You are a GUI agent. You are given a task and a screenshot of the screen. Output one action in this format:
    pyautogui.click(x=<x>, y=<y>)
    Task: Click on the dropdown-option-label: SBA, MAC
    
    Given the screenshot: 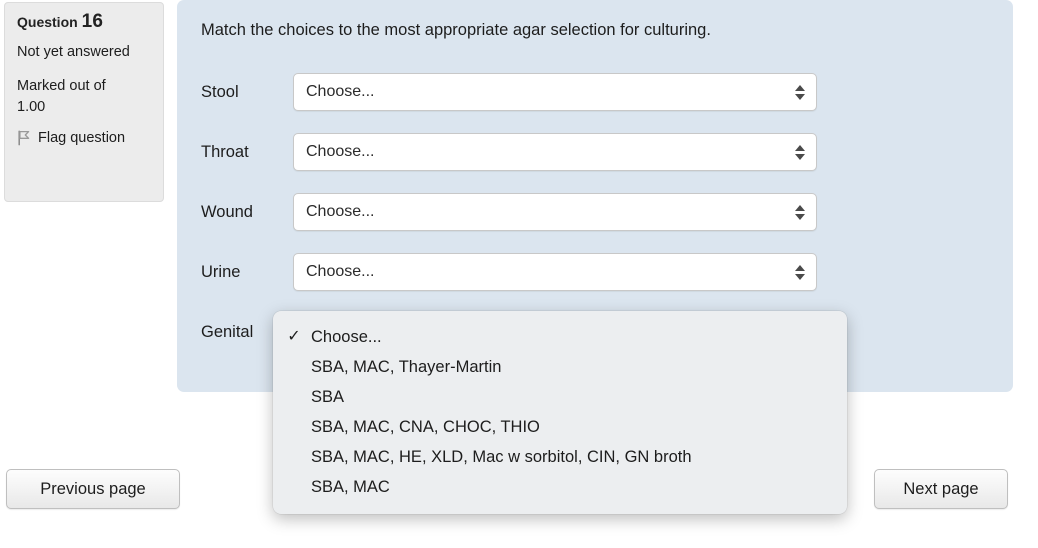 What is the action you would take?
    pyautogui.click(x=350, y=487)
    